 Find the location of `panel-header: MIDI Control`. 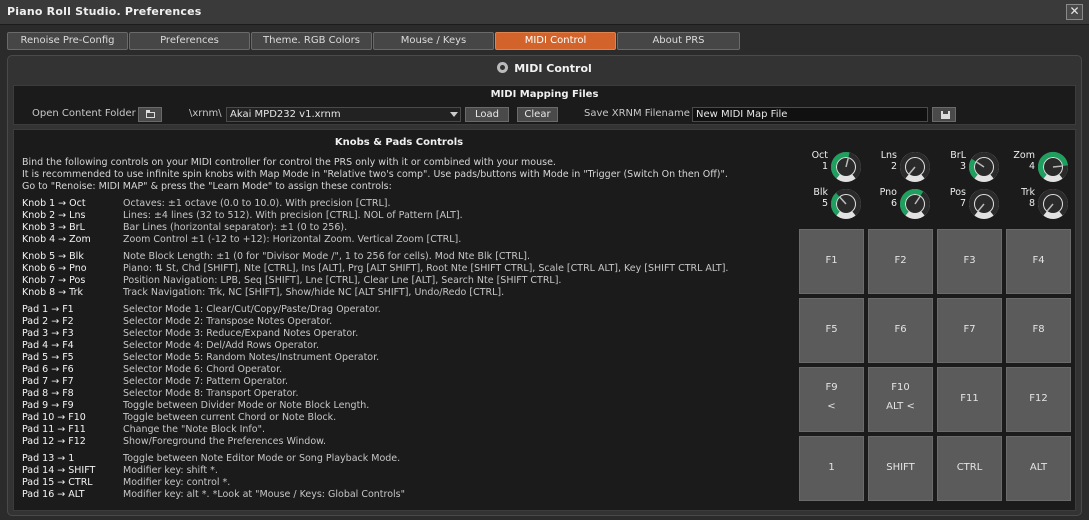

panel-header: MIDI Control is located at coordinates (544, 69).